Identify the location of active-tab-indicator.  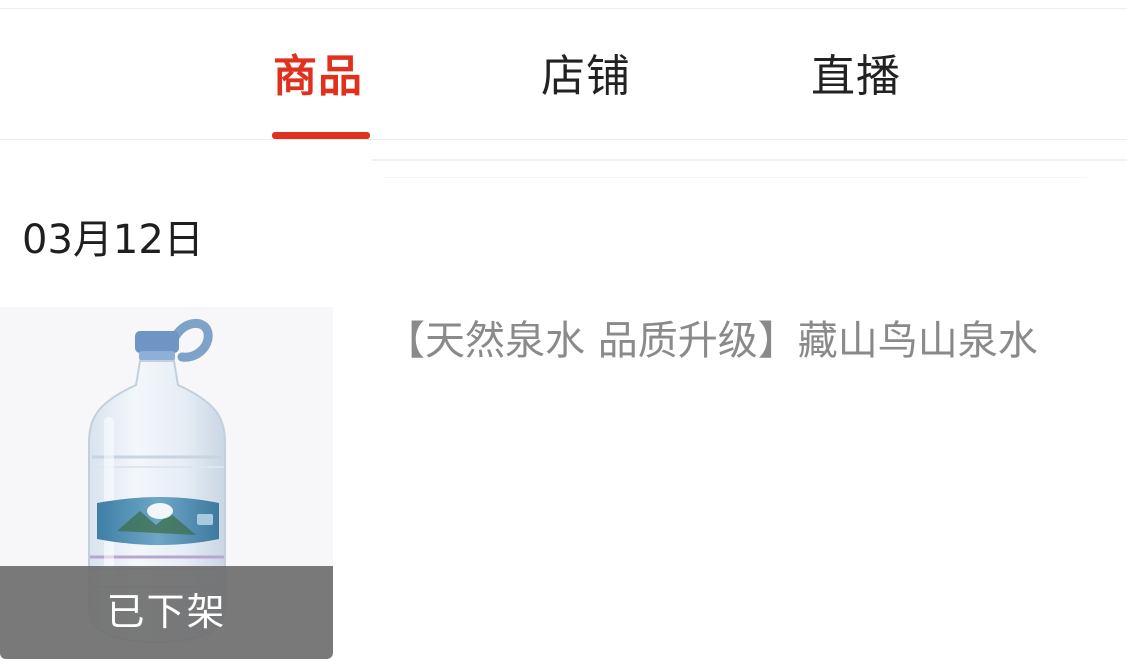
(321, 135).